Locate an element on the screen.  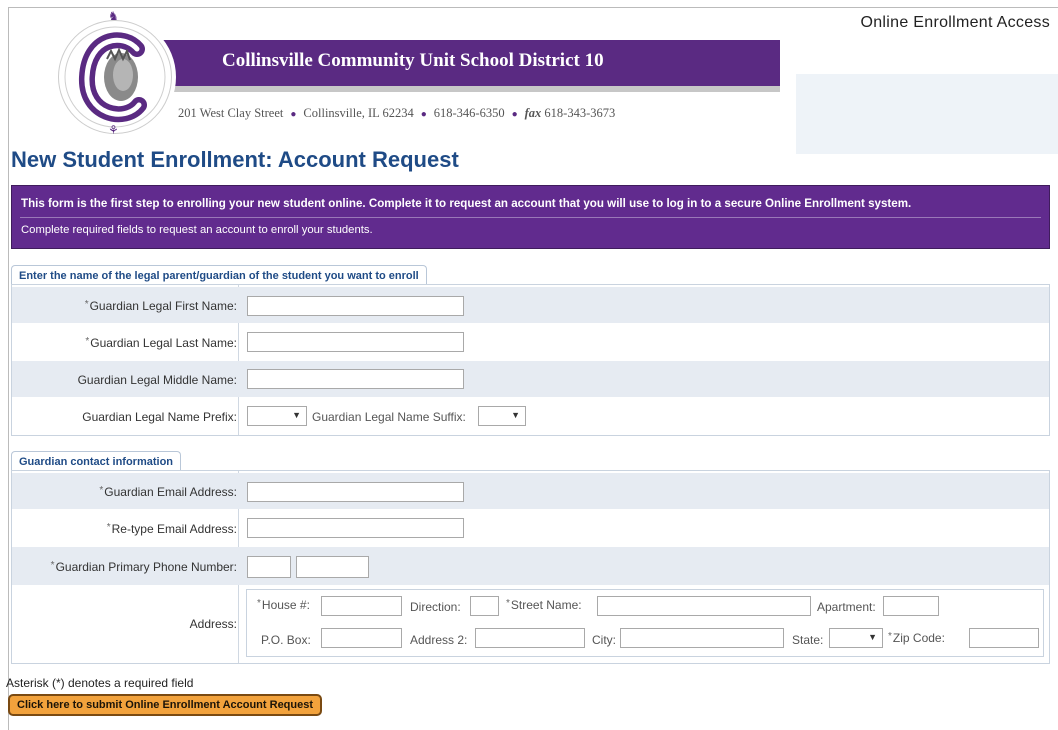
tab-contact-info: Guardian contact information is located at coordinates (96, 461).